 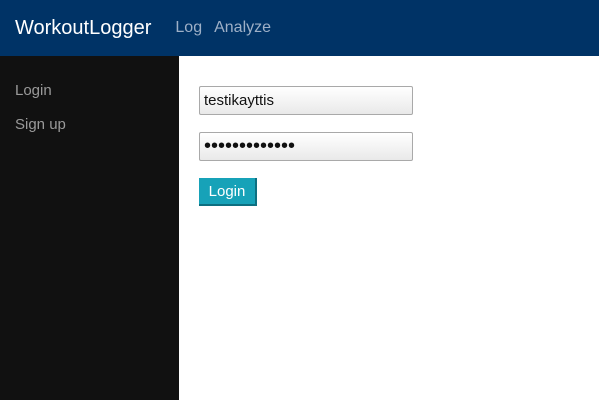 What do you see at coordinates (188, 28) in the screenshot?
I see `nav-link-log: Log` at bounding box center [188, 28].